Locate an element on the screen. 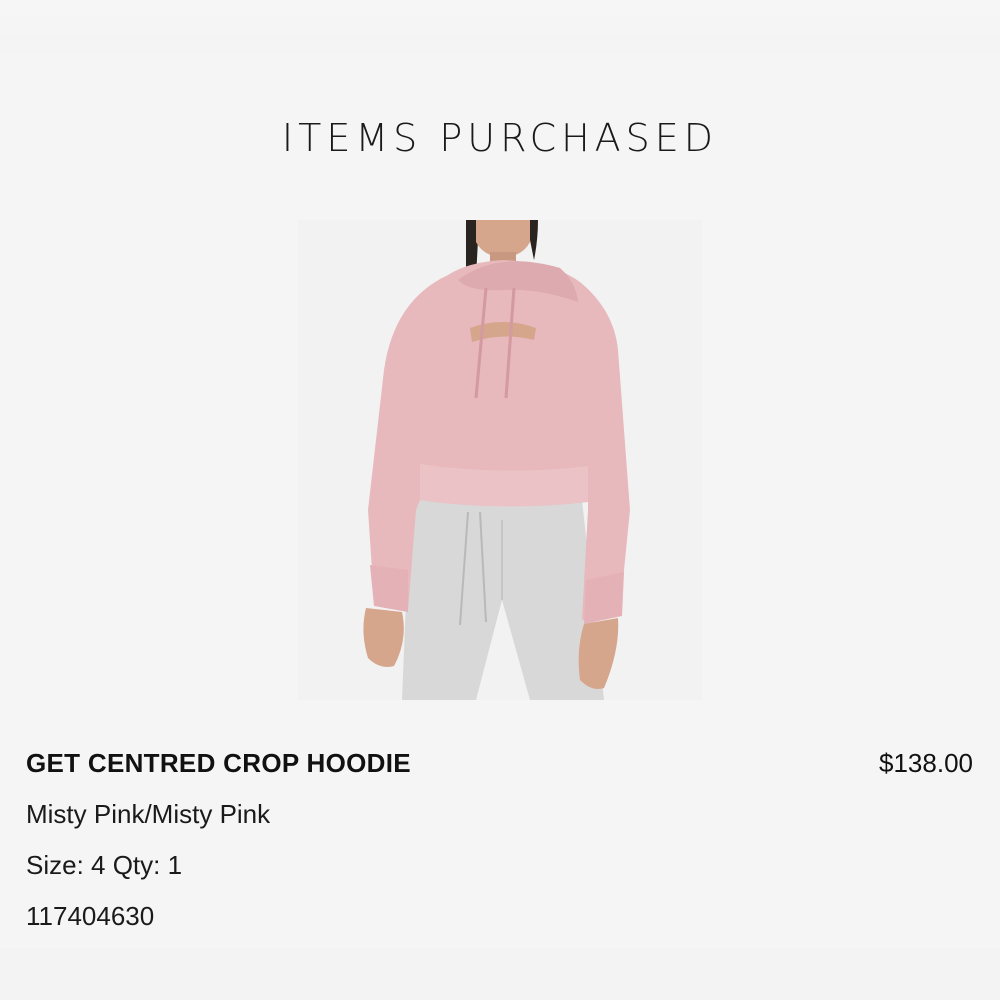 The image size is (1000, 1000). product-sku: 117404630 is located at coordinates (90, 916).